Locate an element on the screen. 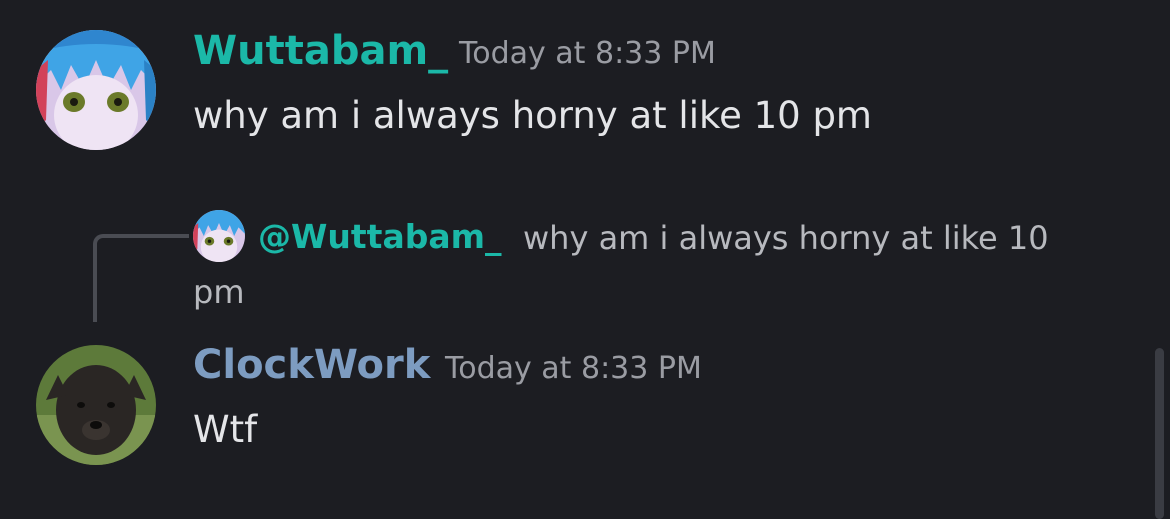  message-content: why am i always horny at like 10 pm is located at coordinates (532, 115).